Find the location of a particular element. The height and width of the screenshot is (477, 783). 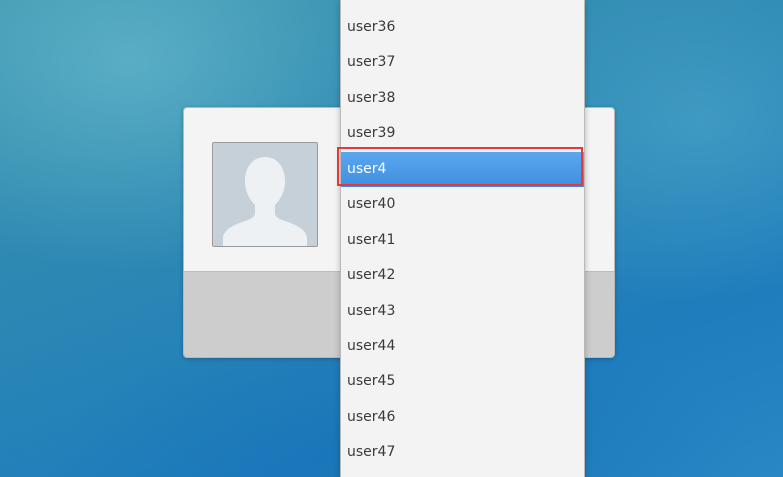

user-option: user43 is located at coordinates (462, 311).